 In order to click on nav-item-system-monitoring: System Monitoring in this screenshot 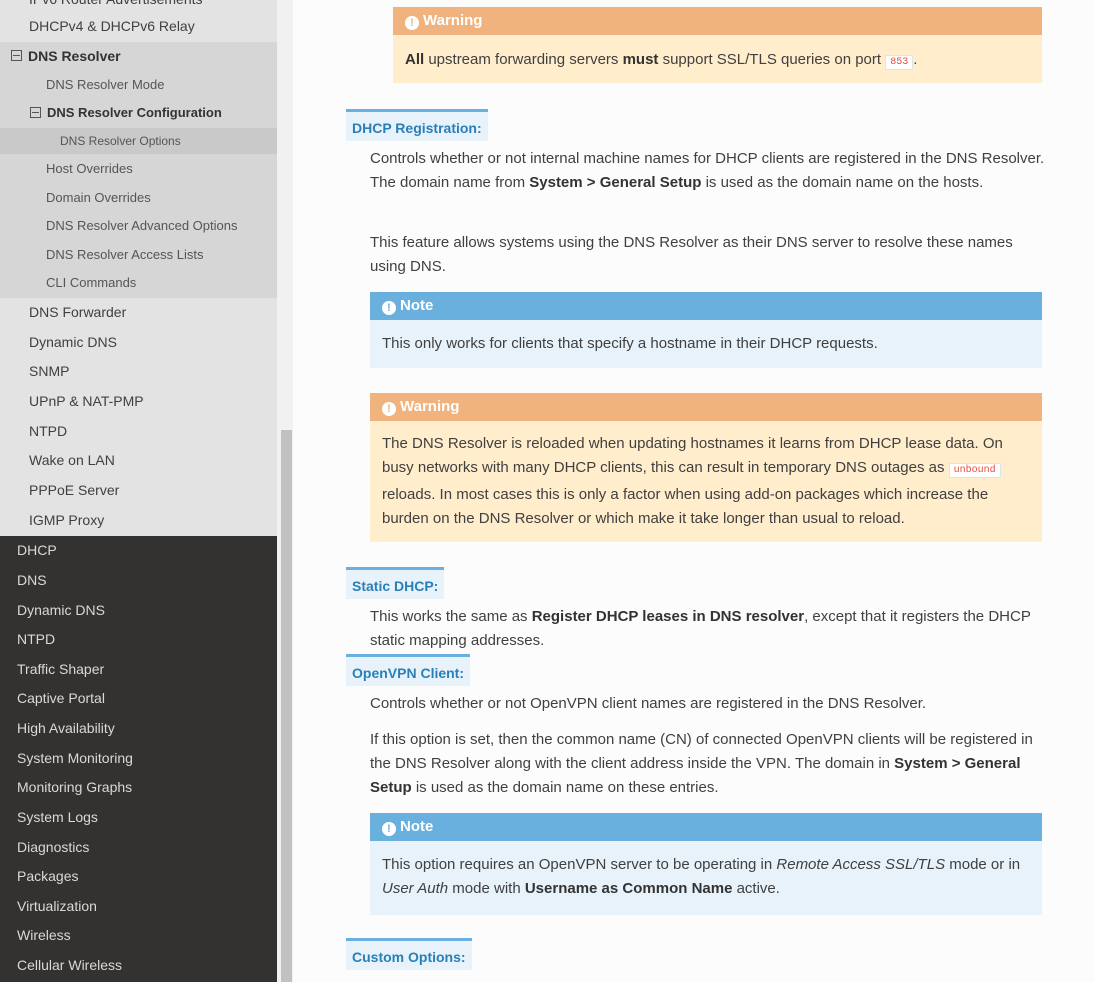, I will do `click(138, 758)`.